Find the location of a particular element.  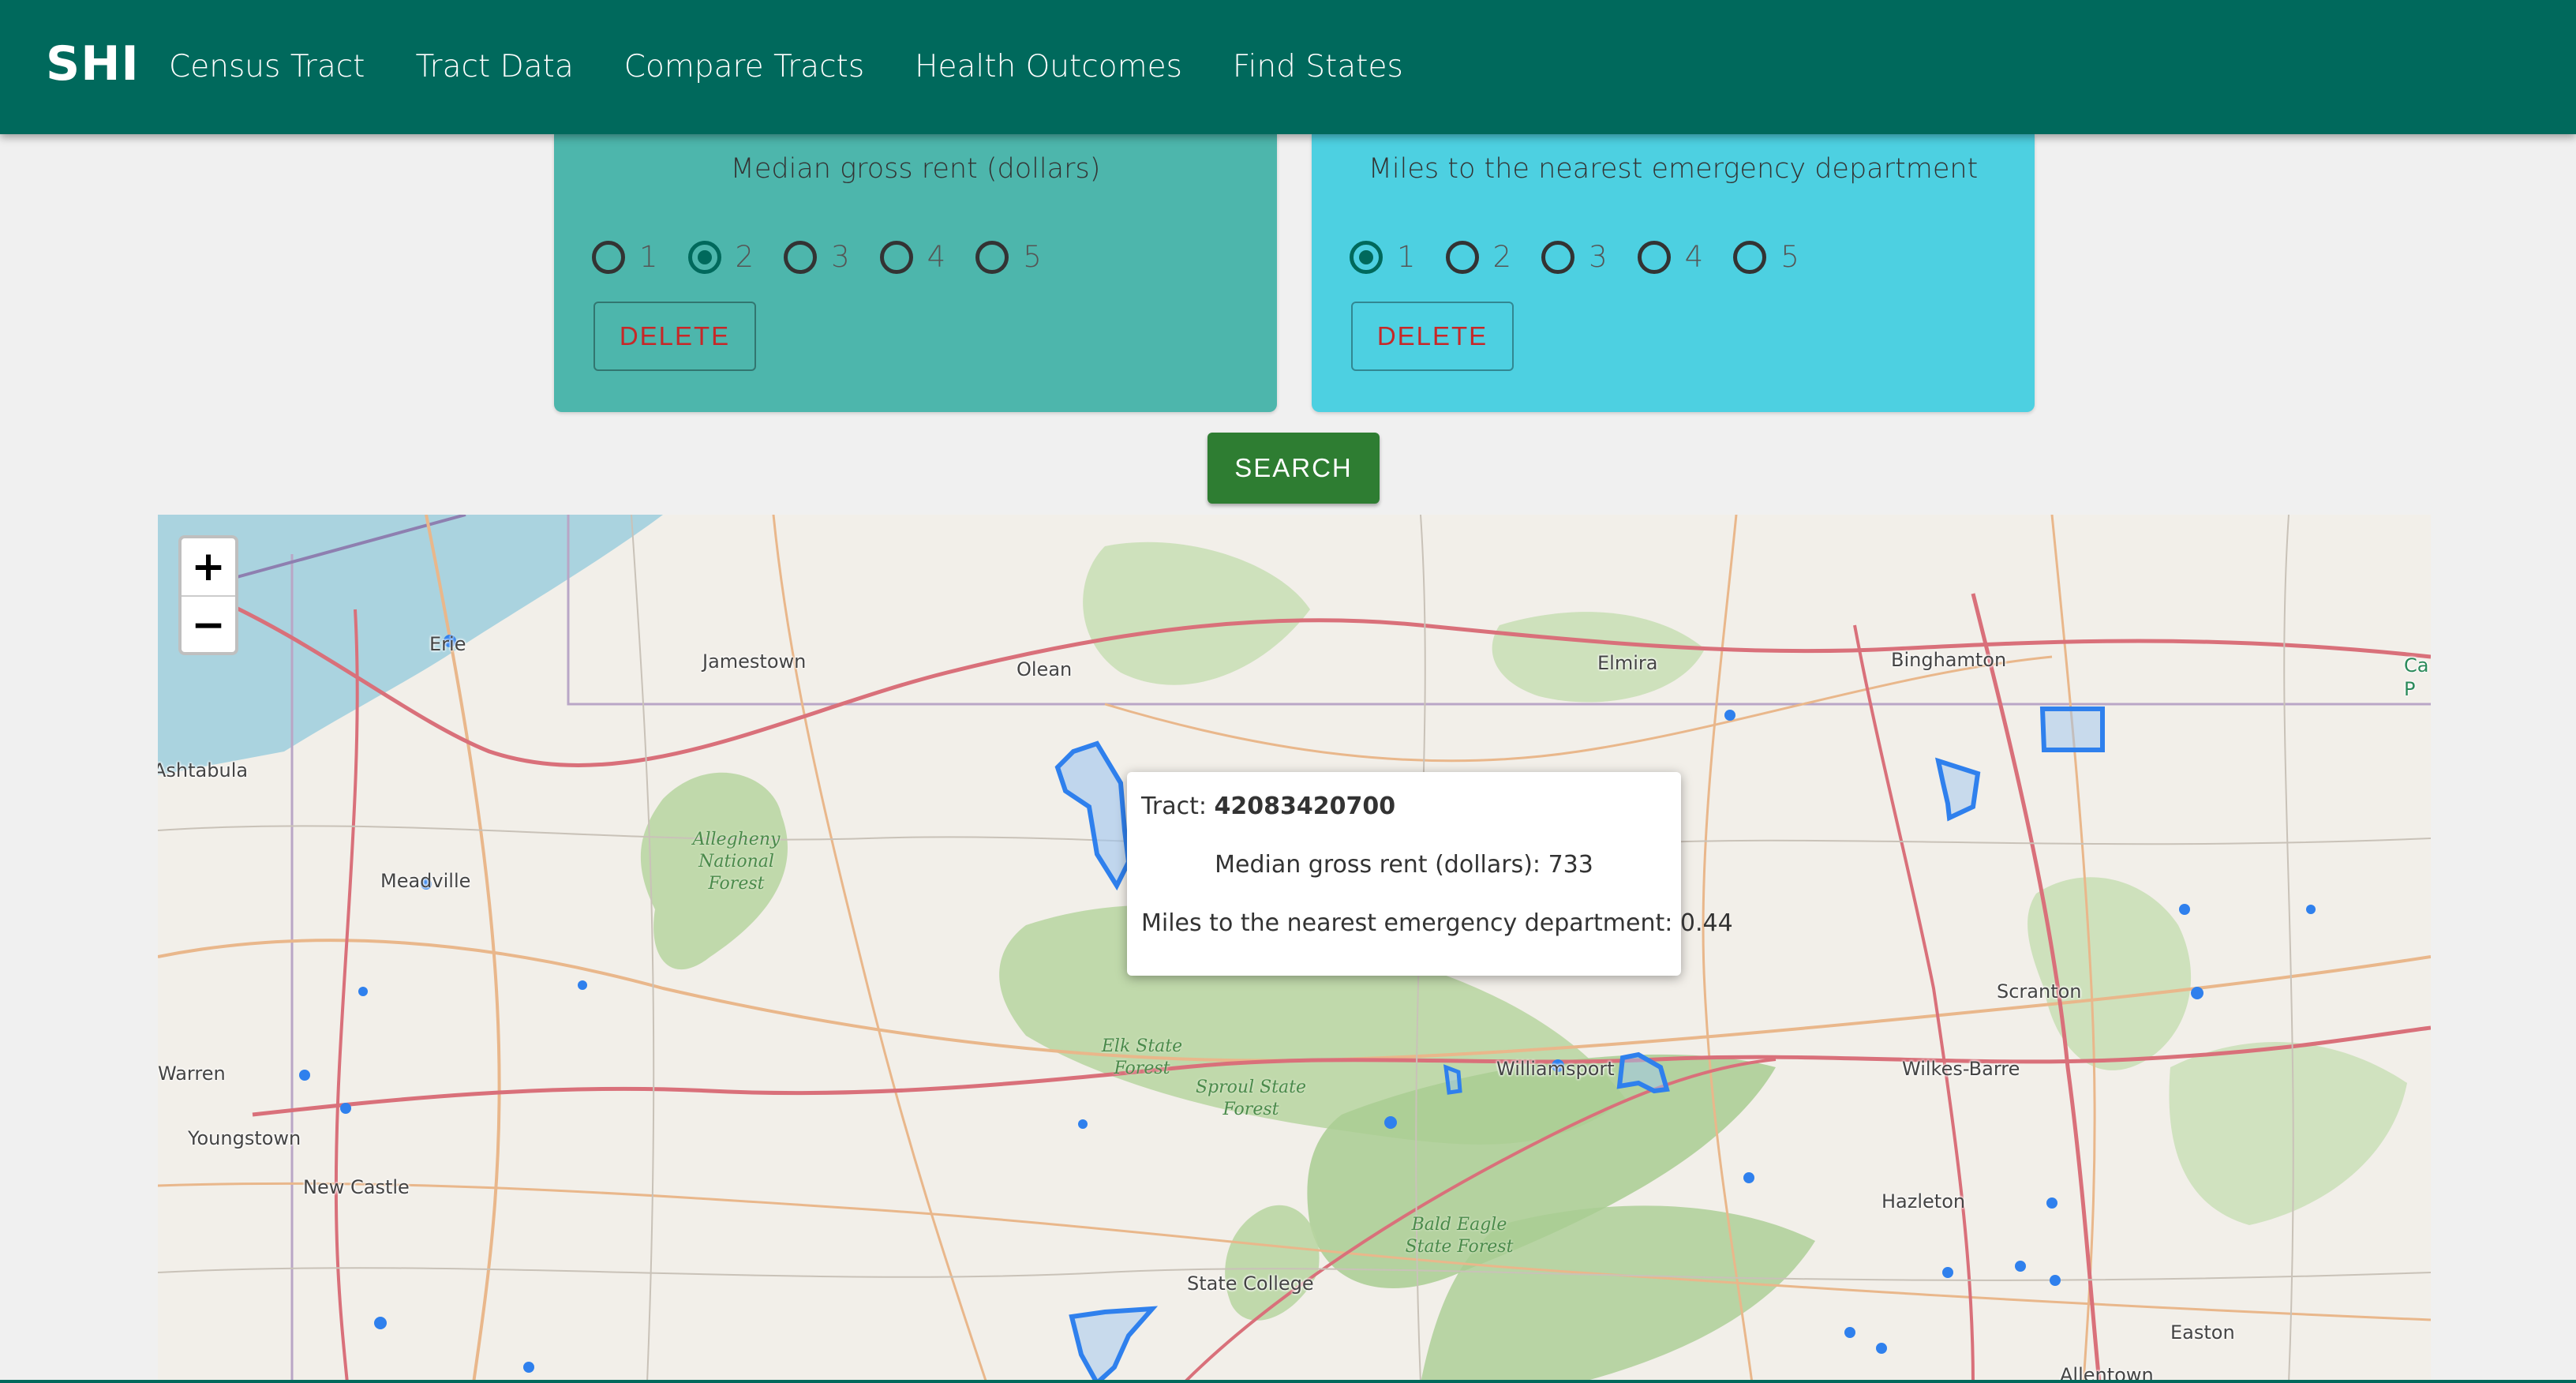

forest-label: Allegheny National Forest is located at coordinates (736, 862).